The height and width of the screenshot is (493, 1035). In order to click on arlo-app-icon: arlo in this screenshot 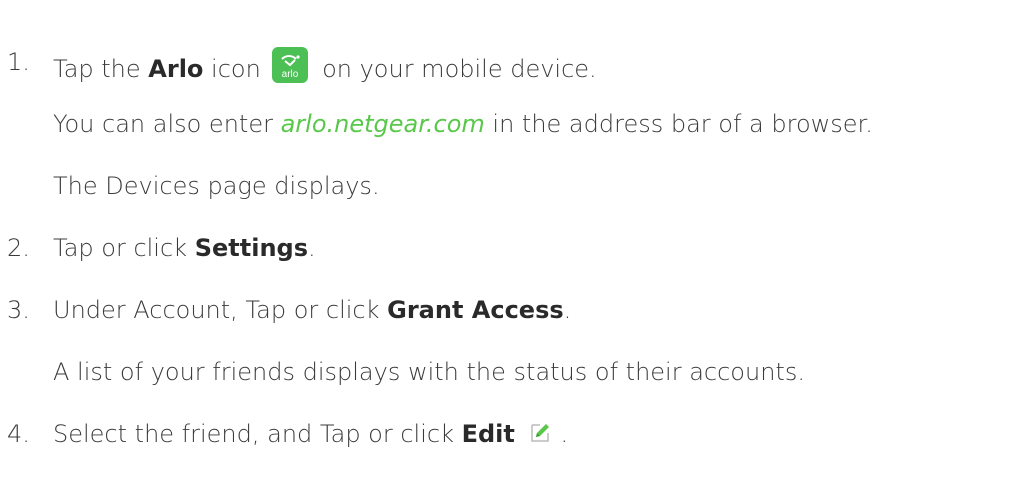, I will do `click(290, 65)`.